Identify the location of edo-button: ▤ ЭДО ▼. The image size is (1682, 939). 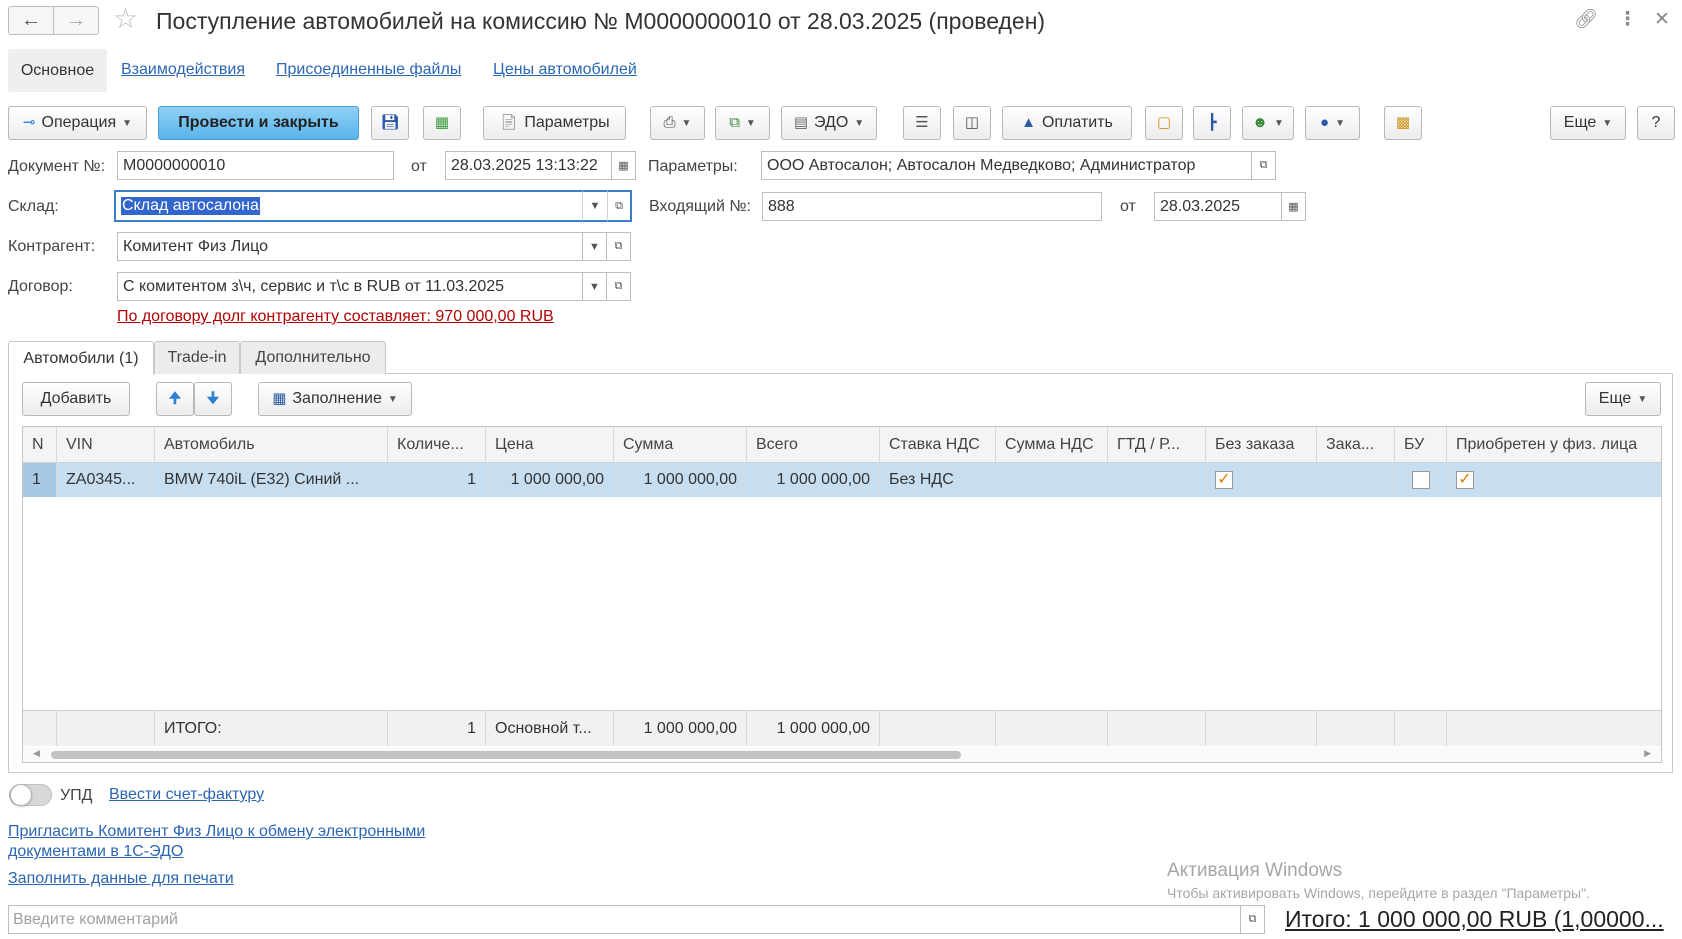
(829, 123).